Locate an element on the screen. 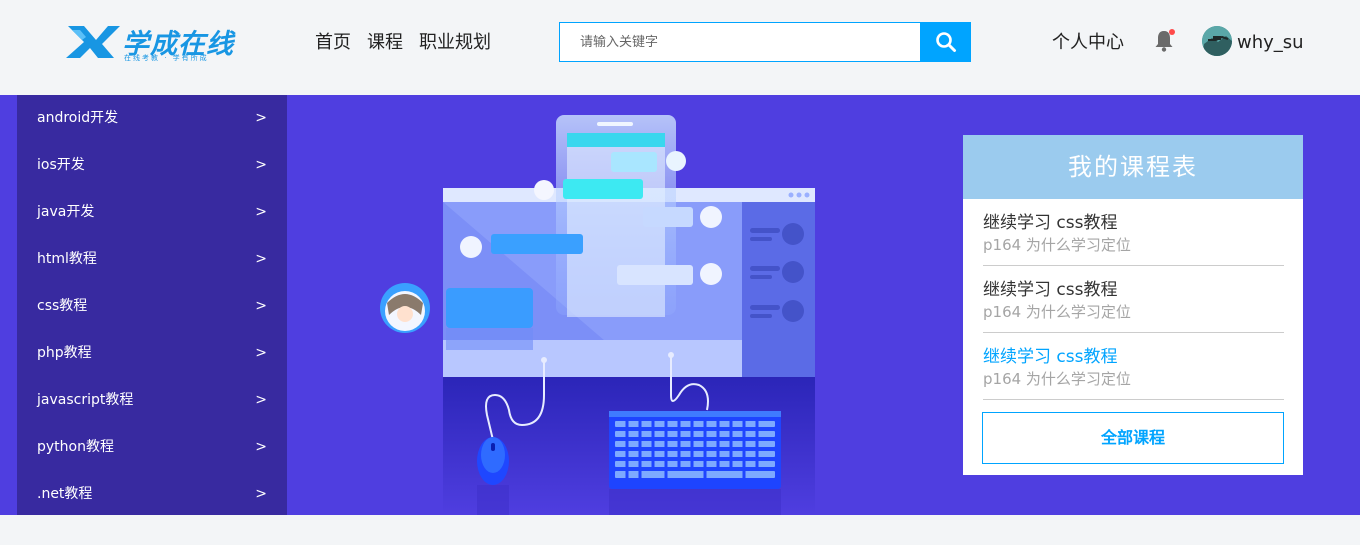 This screenshot has width=1360, height=545. sidebar-item-label: python教程 is located at coordinates (75, 447).